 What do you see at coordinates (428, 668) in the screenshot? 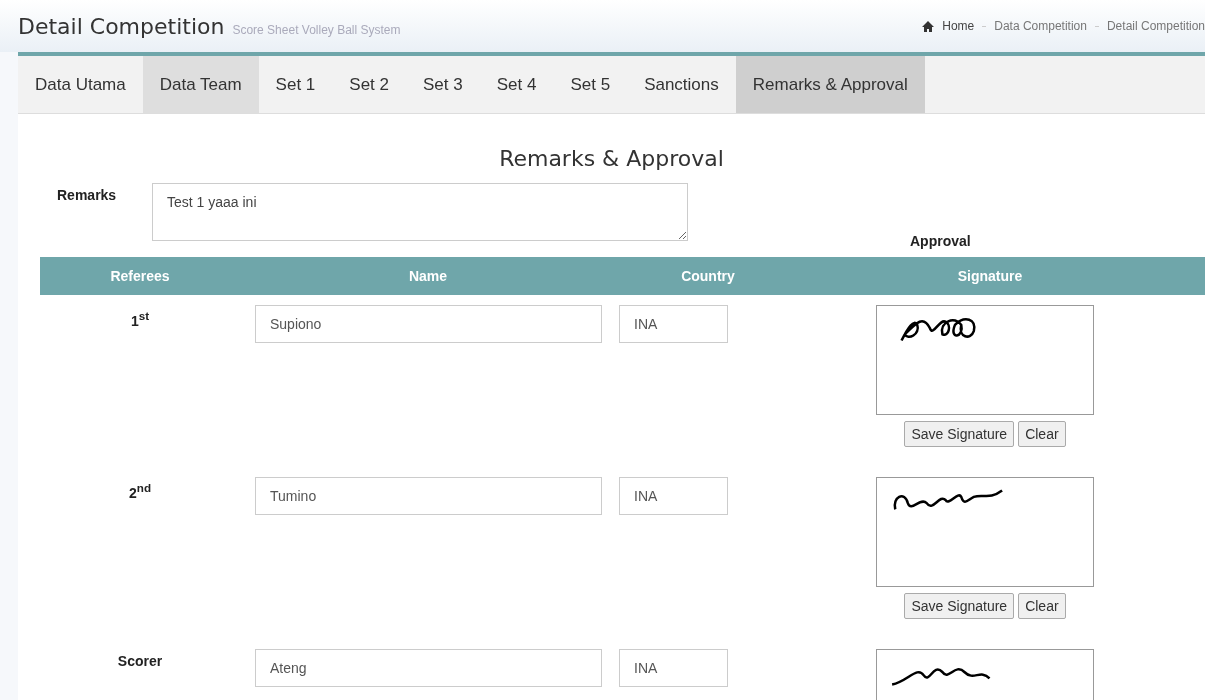
I see `name-field: Ateng` at bounding box center [428, 668].